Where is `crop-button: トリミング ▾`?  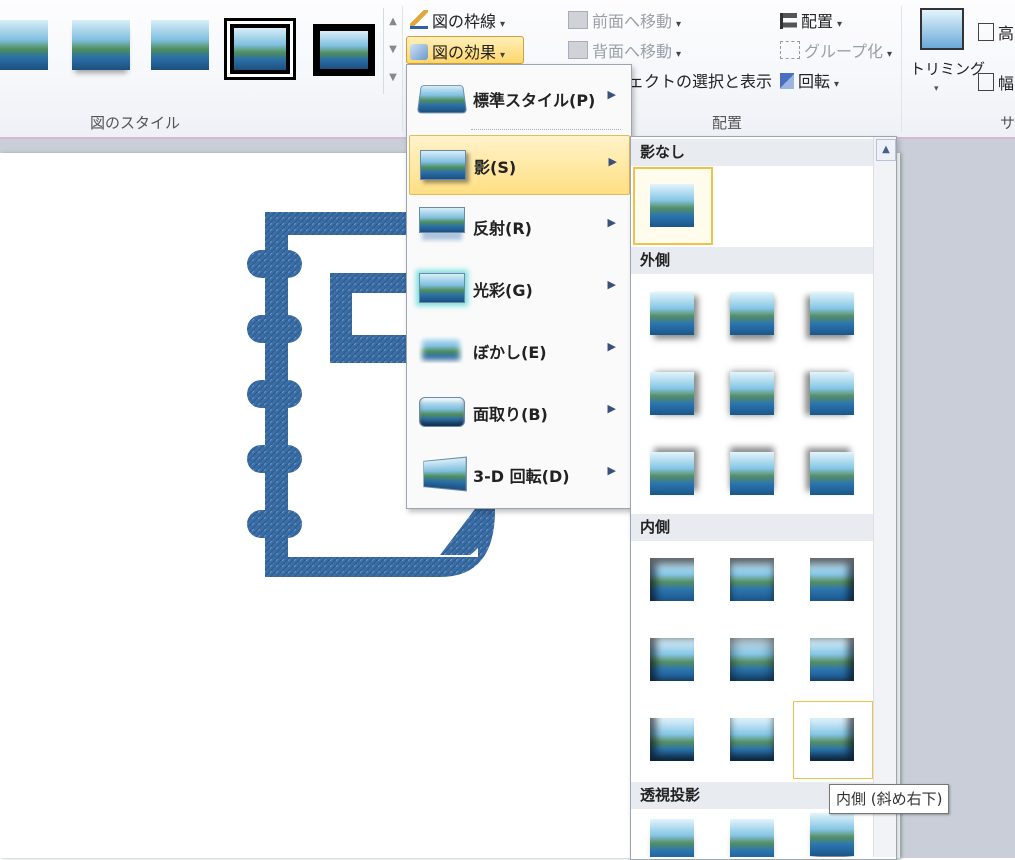 crop-button: トリミング ▾ is located at coordinates (946, 54).